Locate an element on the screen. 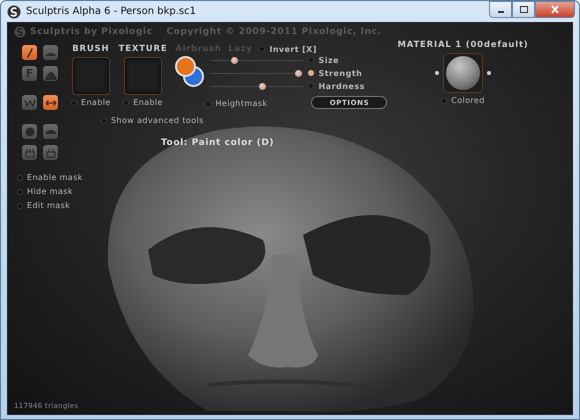  checkbox-label: Show advanced tools is located at coordinates (157, 120).